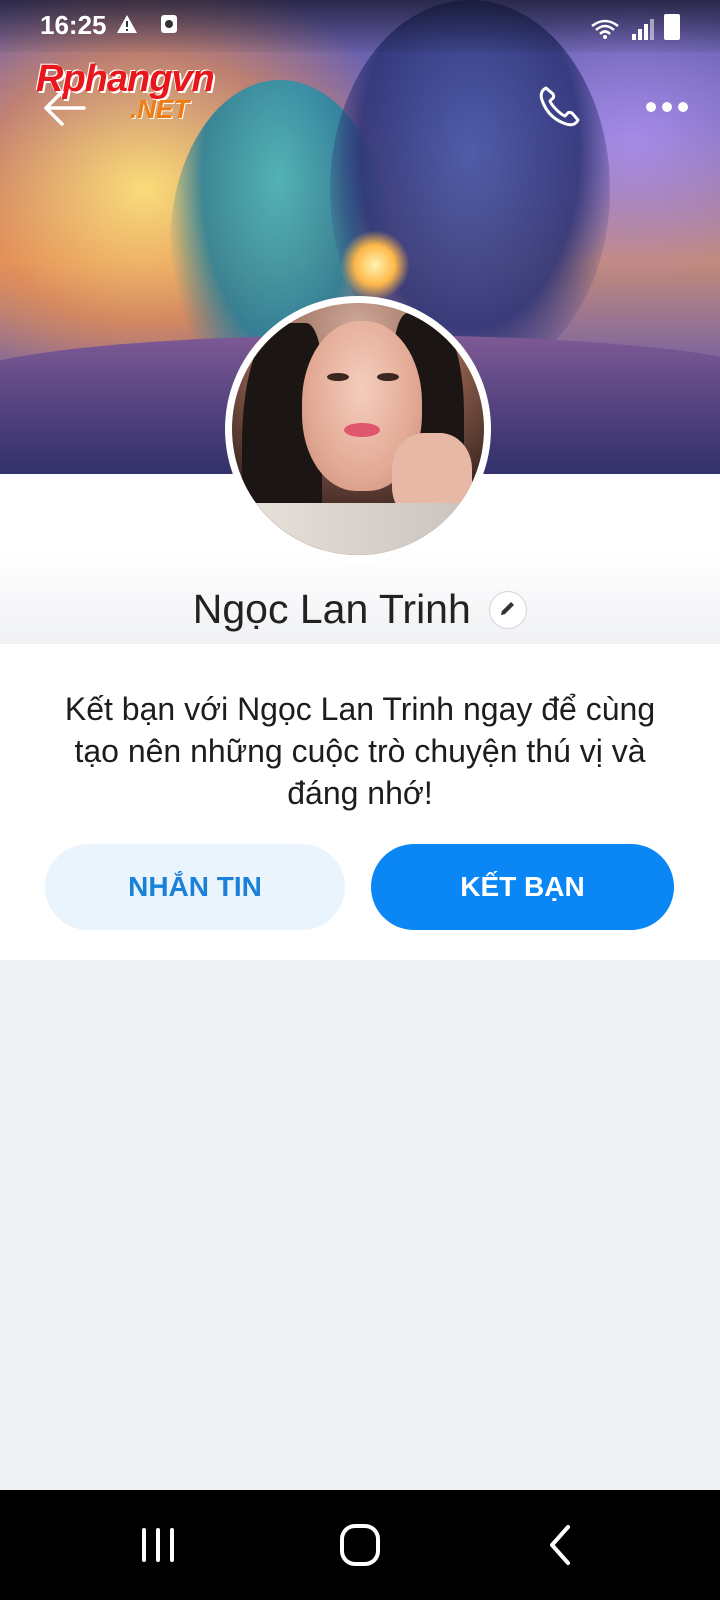 This screenshot has width=720, height=1600. Describe the element at coordinates (127, 23) in the screenshot. I see `warning-icon` at that location.